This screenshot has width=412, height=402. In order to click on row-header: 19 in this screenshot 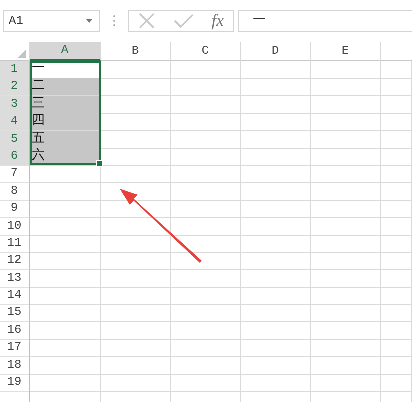, I will do `click(15, 383)`.